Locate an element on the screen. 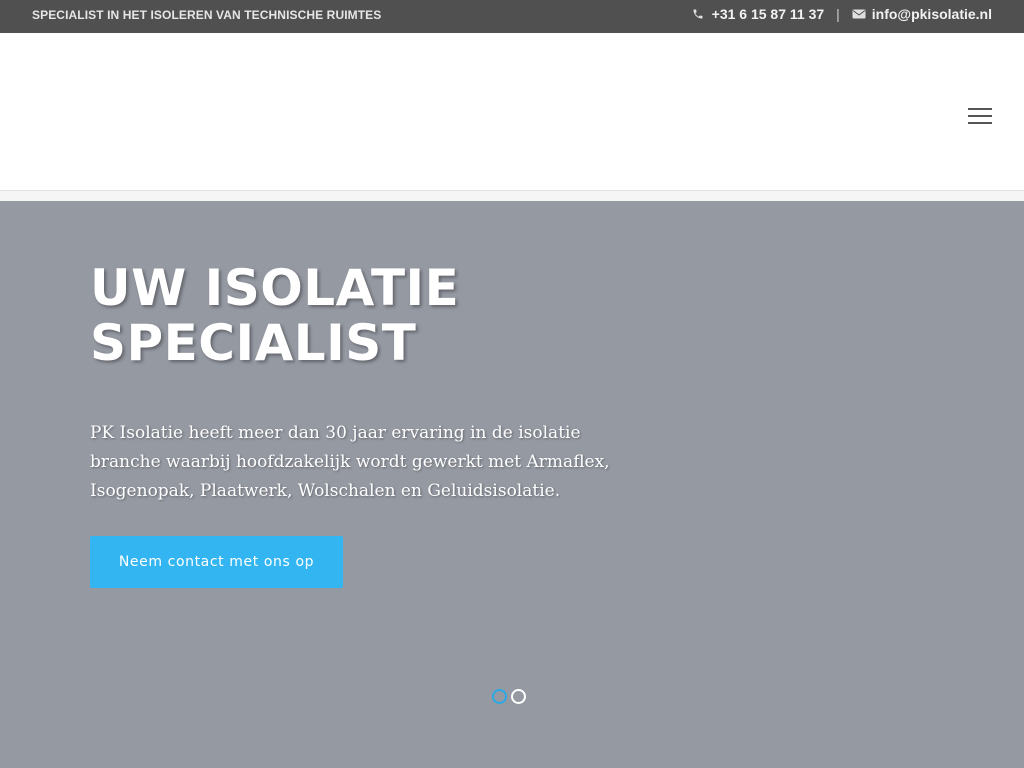  hero-title-line: UW ISOLATIE is located at coordinates (275, 288).